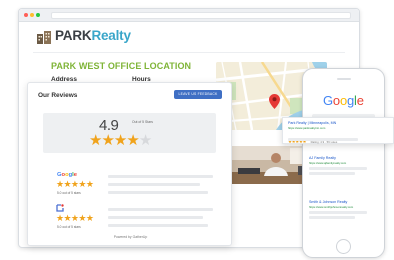 Image resolution: width=394 pixels, height=260 pixels. What do you see at coordinates (142, 122) in the screenshot?
I see `rating-out-of: Out of 5 Stars` at bounding box center [142, 122].